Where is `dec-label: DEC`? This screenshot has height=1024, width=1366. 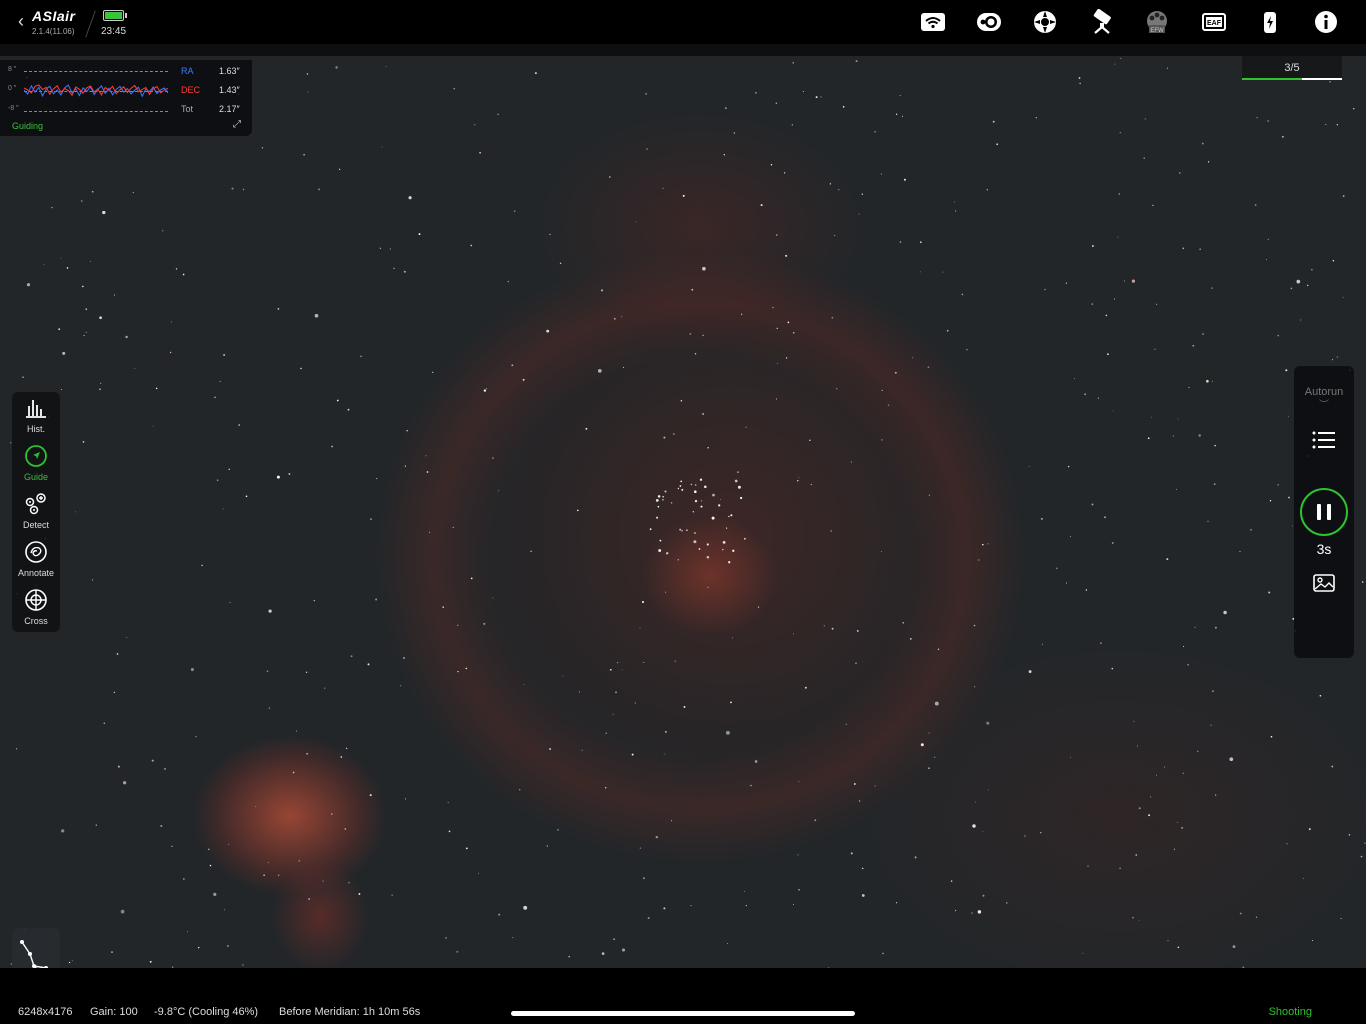 dec-label: DEC is located at coordinates (191, 90).